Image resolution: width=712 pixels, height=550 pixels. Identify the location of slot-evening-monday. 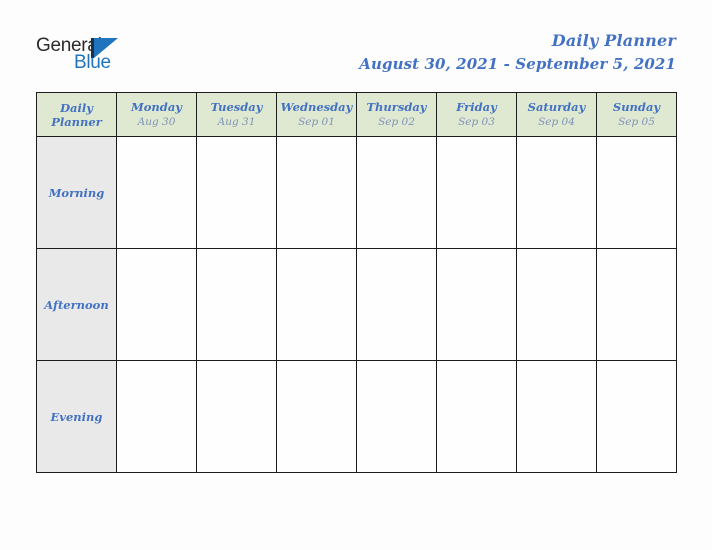
(156, 416).